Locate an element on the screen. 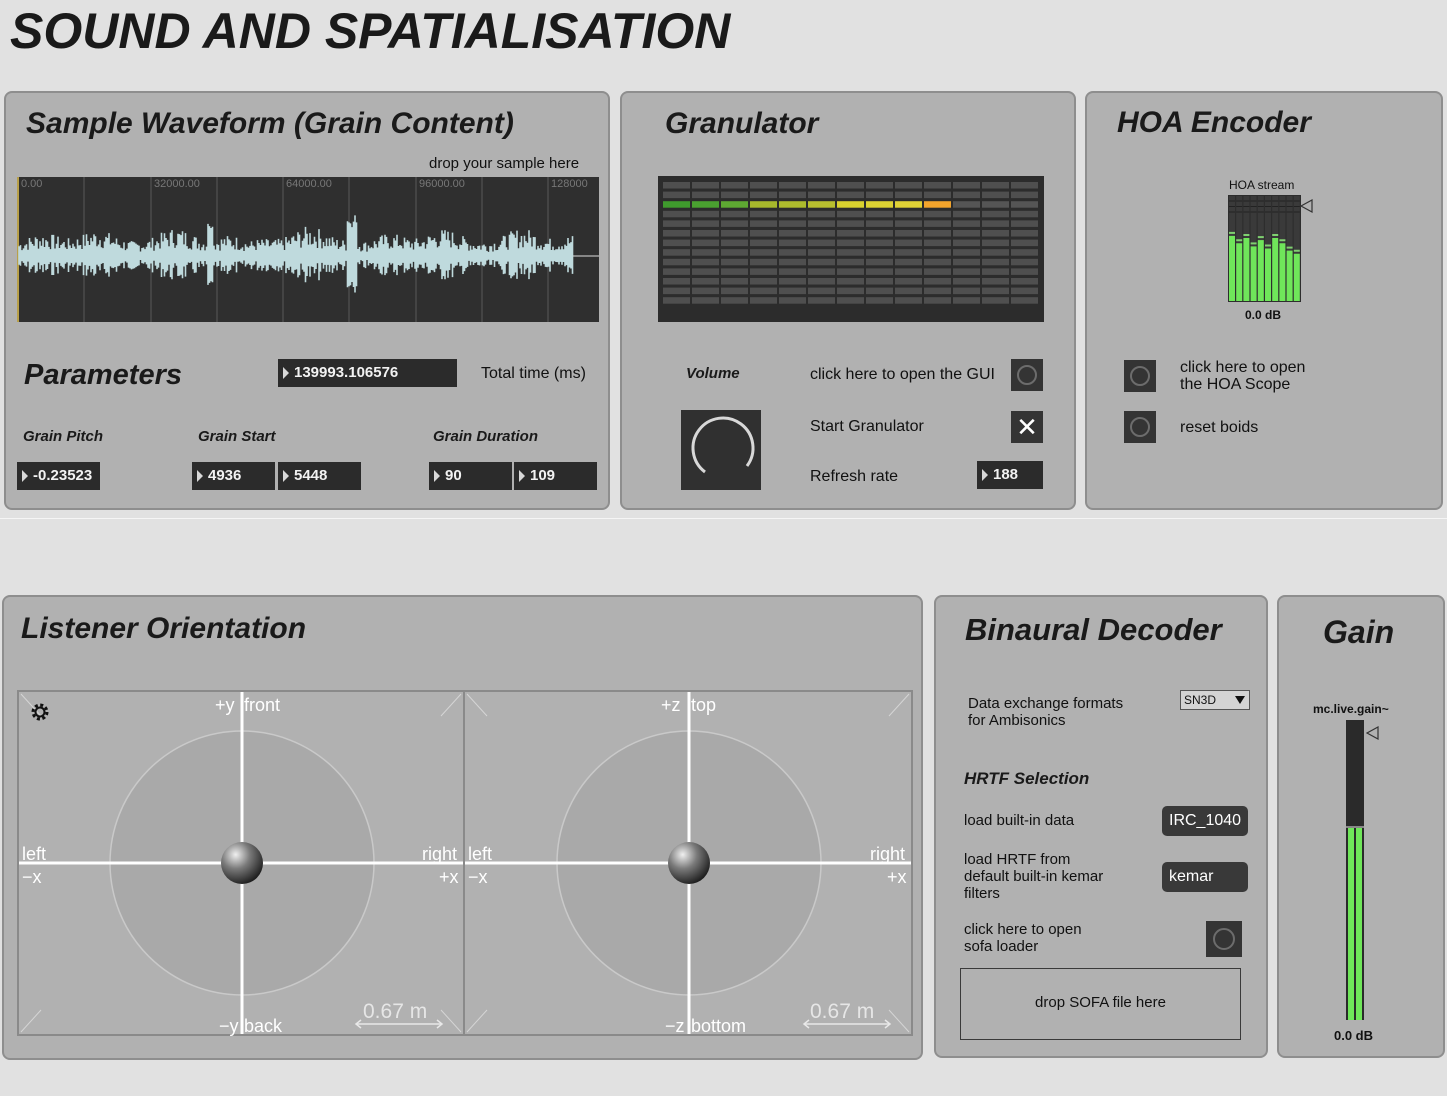  gain-panel: Gain mc.live.gain~ 0.0 dB is located at coordinates (1361, 826).